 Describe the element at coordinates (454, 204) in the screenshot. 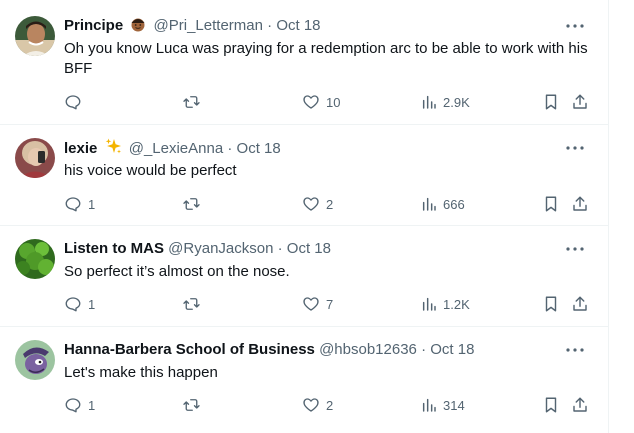

I see `views-count: 666` at that location.